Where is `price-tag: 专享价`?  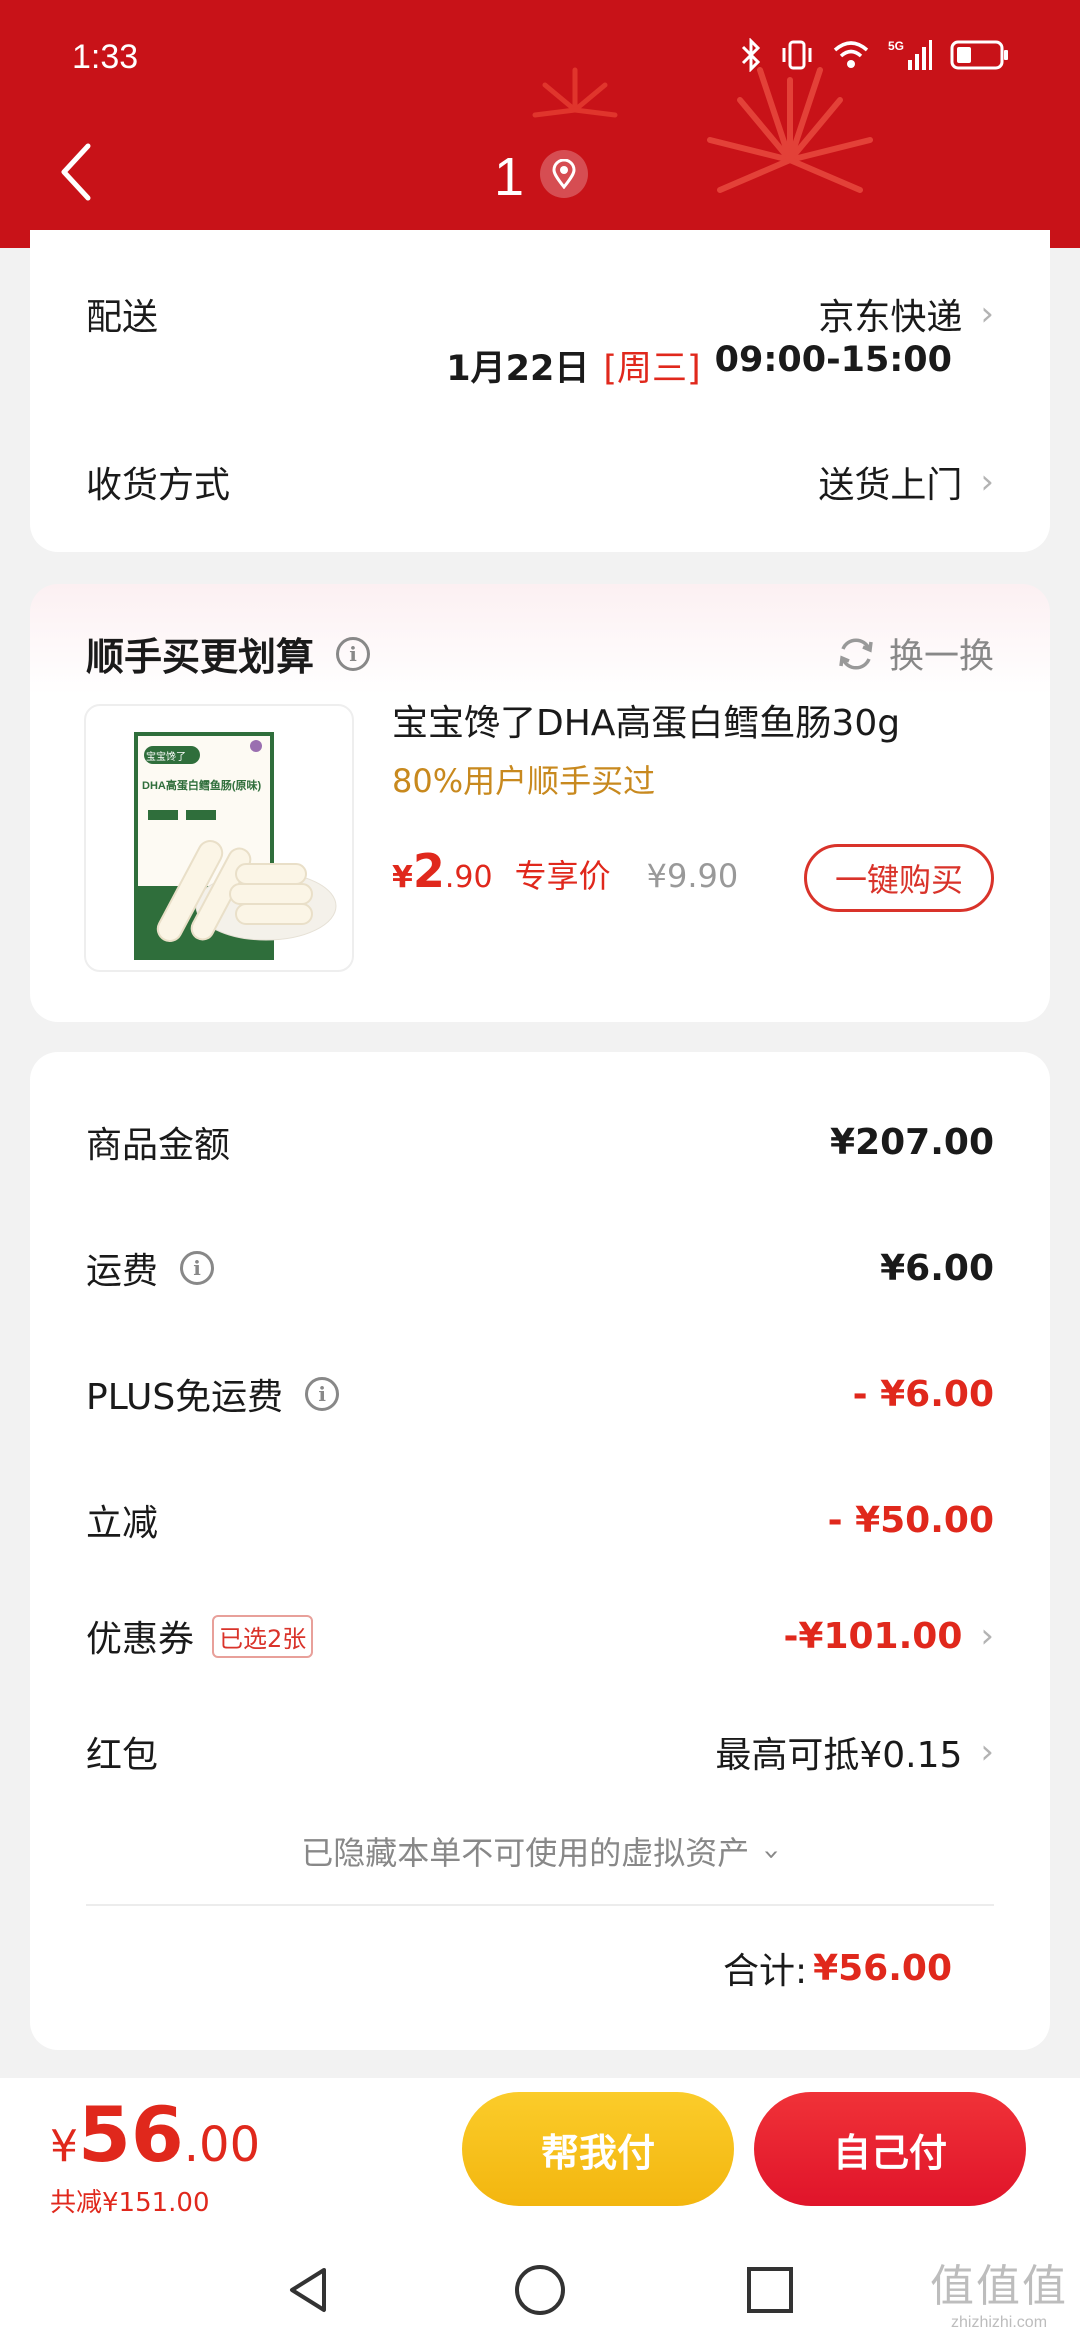
price-tag: 专享价 is located at coordinates (562, 876).